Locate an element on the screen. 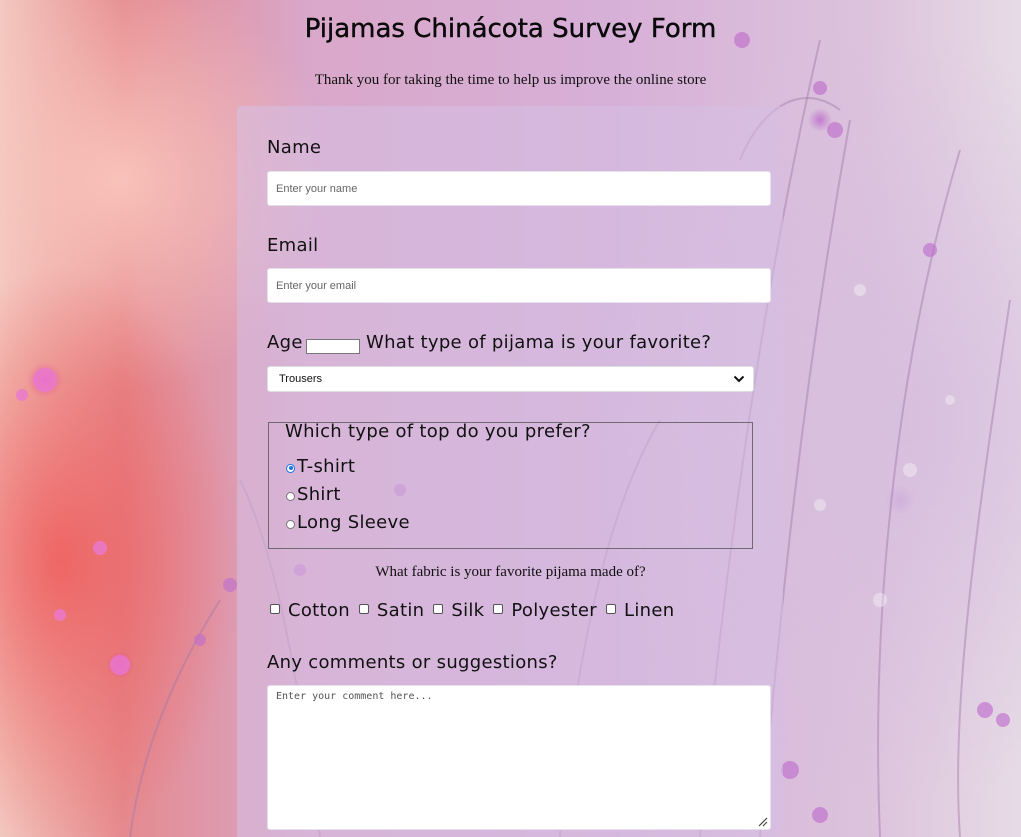  checkbox-label: Polyester is located at coordinates (554, 610).